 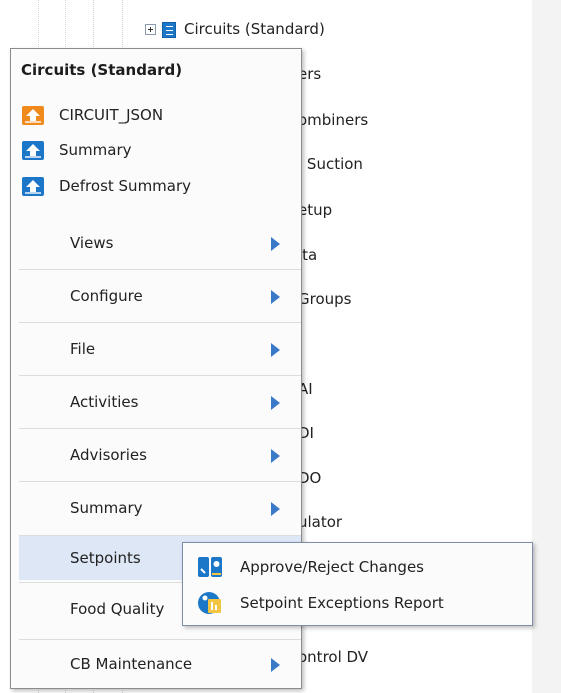 I want to click on menu-item-activities: Activities, so click(x=160, y=401).